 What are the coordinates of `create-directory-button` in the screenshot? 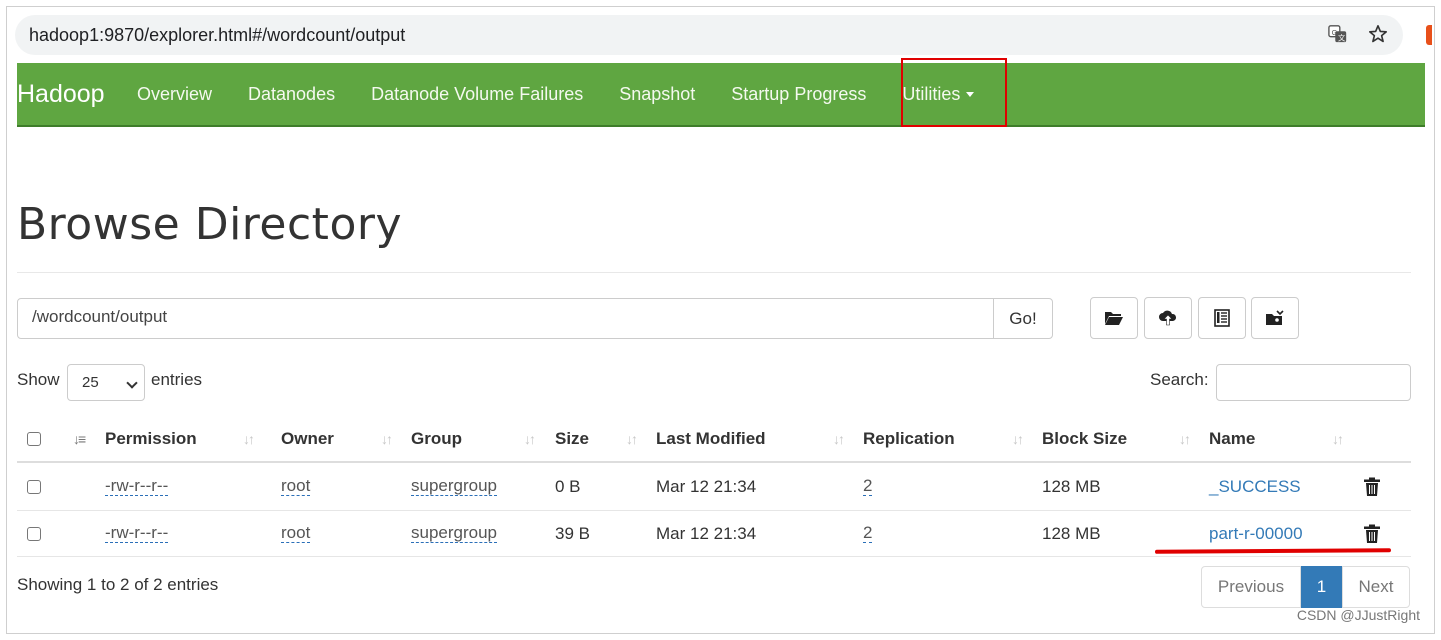 It's located at (1114, 318).